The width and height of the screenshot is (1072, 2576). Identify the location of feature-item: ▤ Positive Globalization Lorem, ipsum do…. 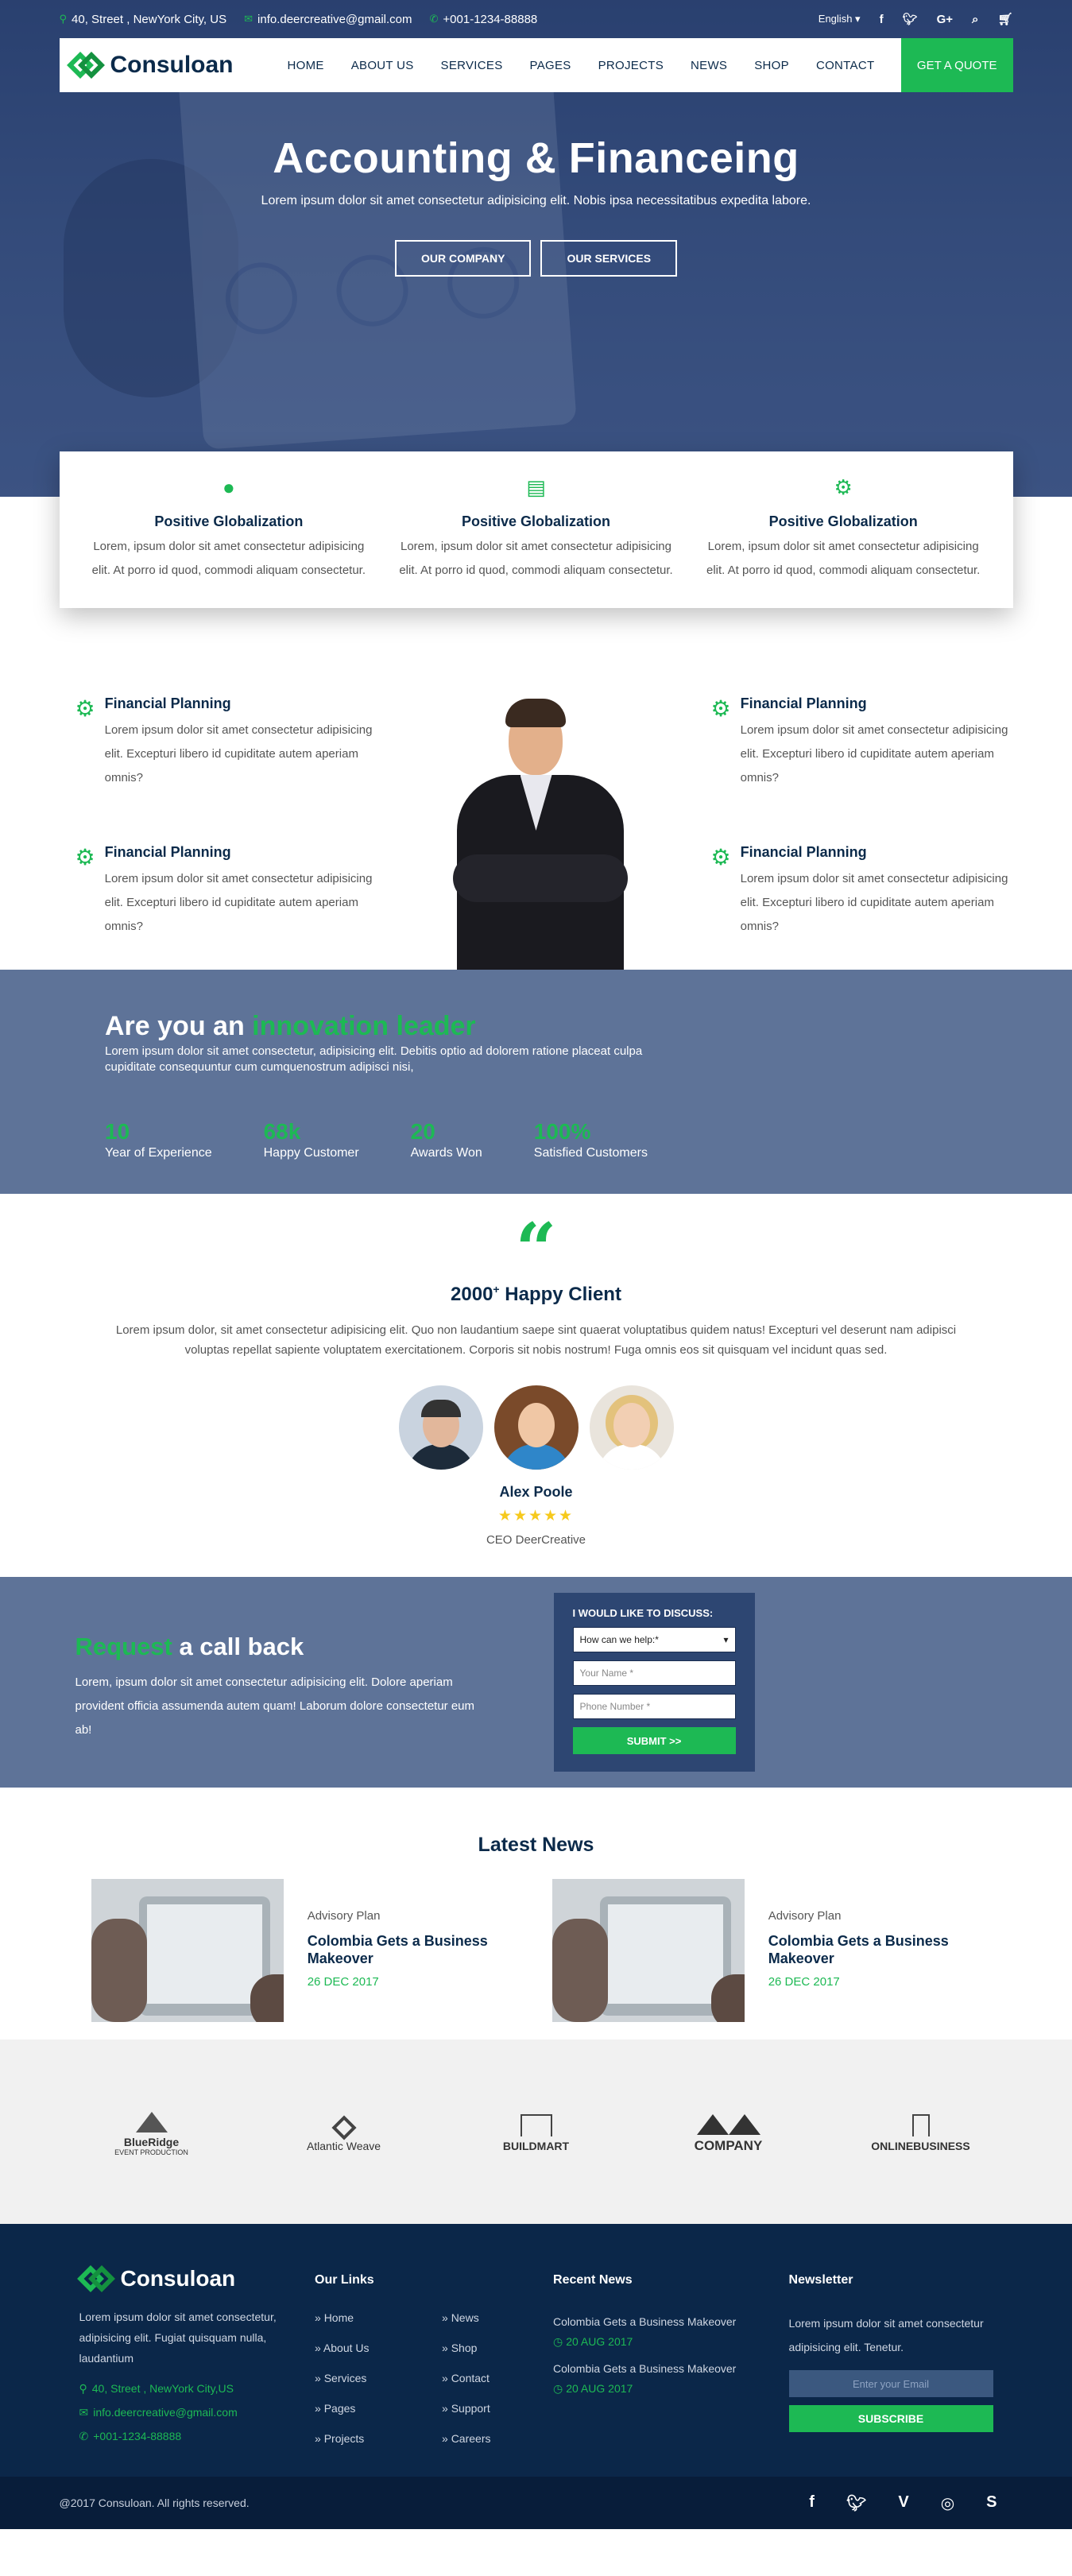
(536, 529).